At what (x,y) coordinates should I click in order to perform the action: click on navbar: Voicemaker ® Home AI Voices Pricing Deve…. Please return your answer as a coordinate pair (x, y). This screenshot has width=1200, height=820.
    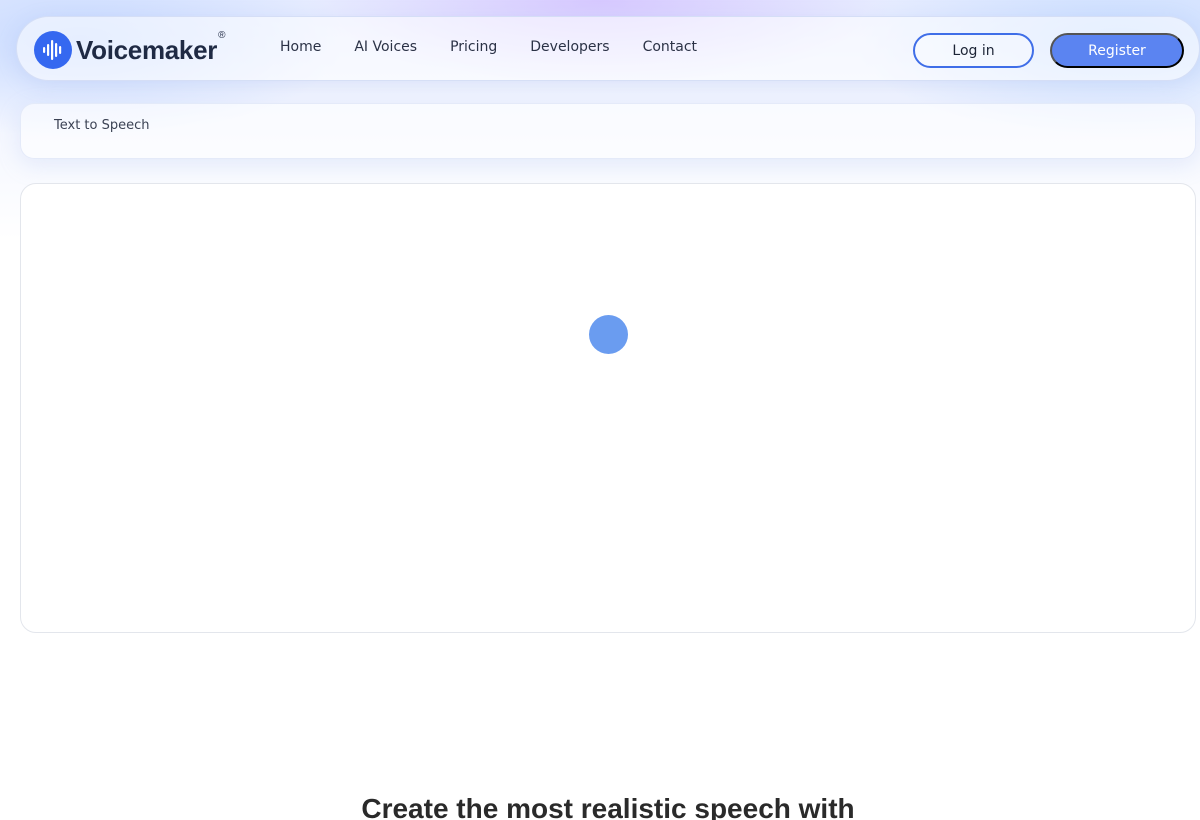
    Looking at the image, I should click on (608, 48).